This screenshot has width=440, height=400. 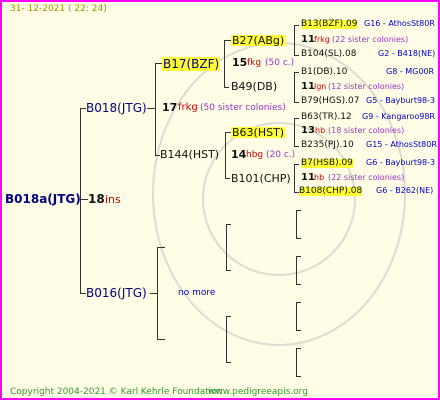 What do you see at coordinates (116, 108) in the screenshot?
I see `father-queen-code: B018(JTG)` at bounding box center [116, 108].